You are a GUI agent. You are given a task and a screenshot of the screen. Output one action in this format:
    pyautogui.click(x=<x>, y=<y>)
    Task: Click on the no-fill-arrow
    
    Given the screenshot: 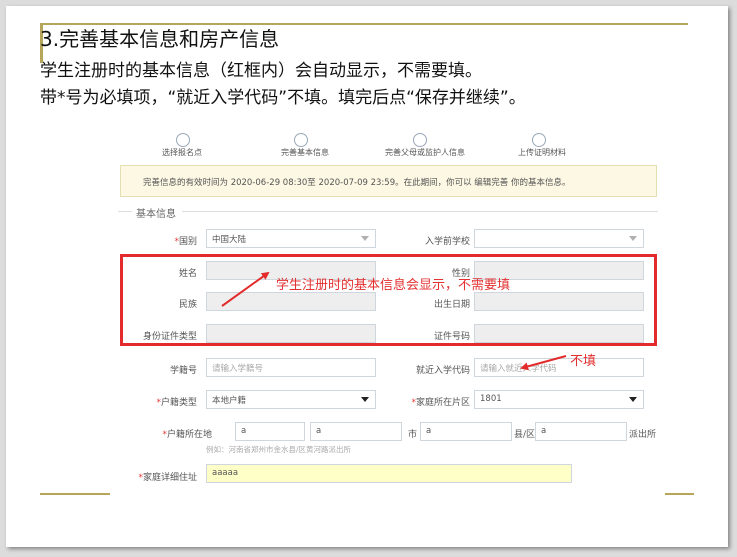 What is the action you would take?
    pyautogui.click(x=543, y=363)
    